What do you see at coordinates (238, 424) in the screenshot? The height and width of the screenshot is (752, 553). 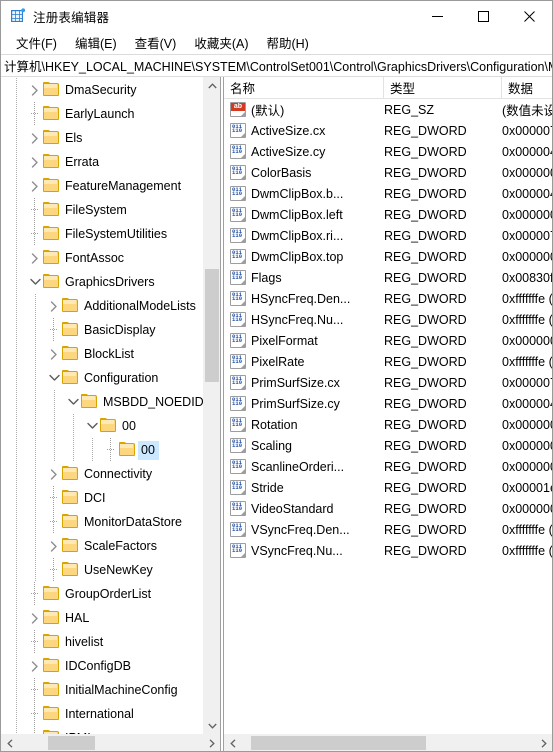 I see `binary-value-icon: 011 110` at bounding box center [238, 424].